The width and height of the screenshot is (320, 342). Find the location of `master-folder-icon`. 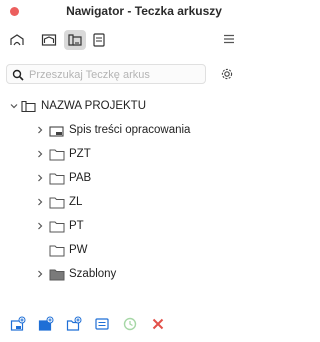

master-folder-icon is located at coordinates (57, 274).